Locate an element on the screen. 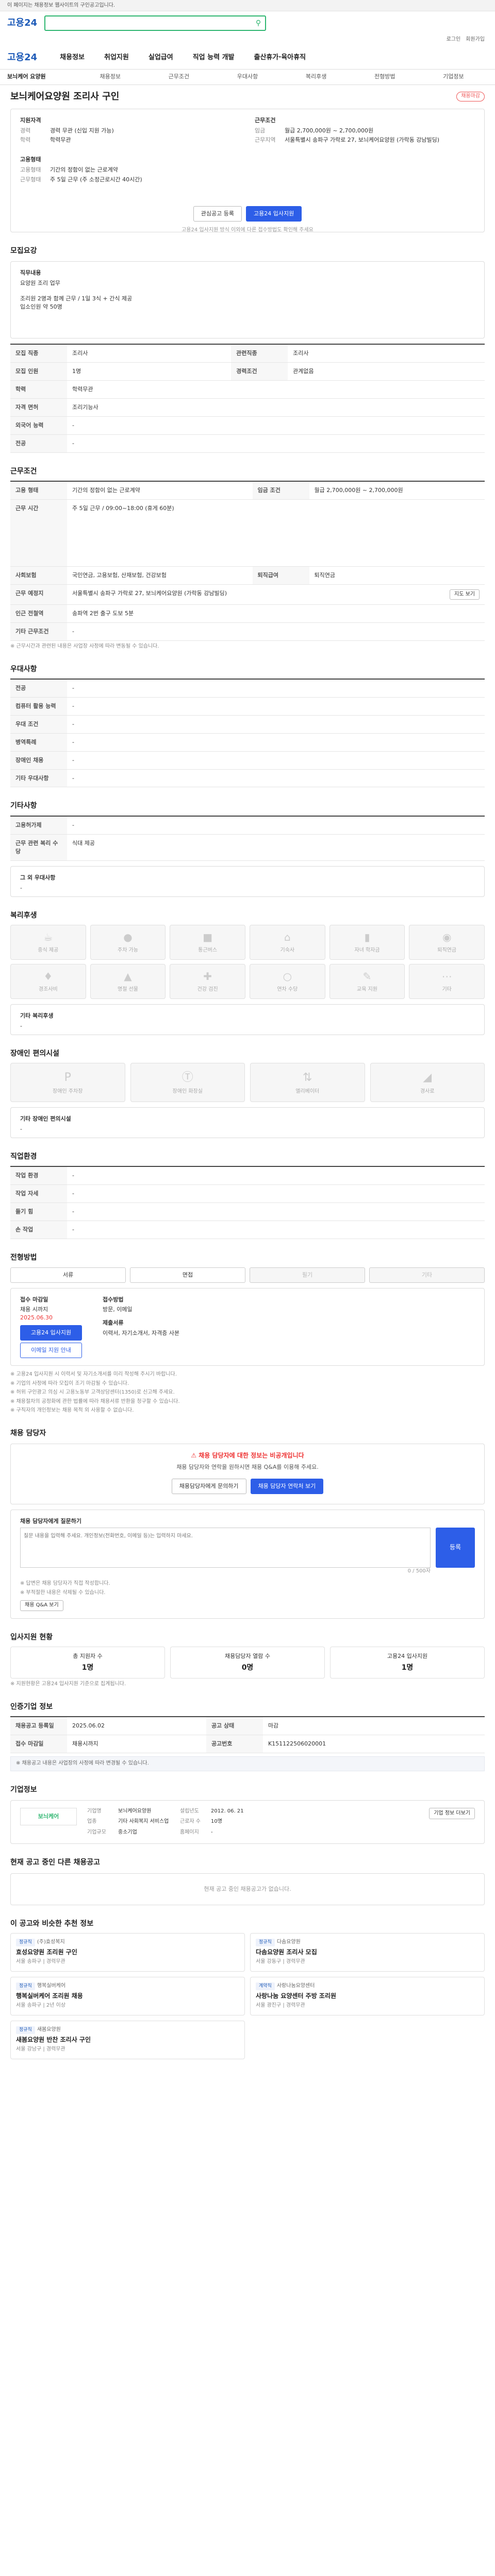 This screenshot has width=495, height=2576. welfare-tile-label: 명절 선물 is located at coordinates (128, 990).